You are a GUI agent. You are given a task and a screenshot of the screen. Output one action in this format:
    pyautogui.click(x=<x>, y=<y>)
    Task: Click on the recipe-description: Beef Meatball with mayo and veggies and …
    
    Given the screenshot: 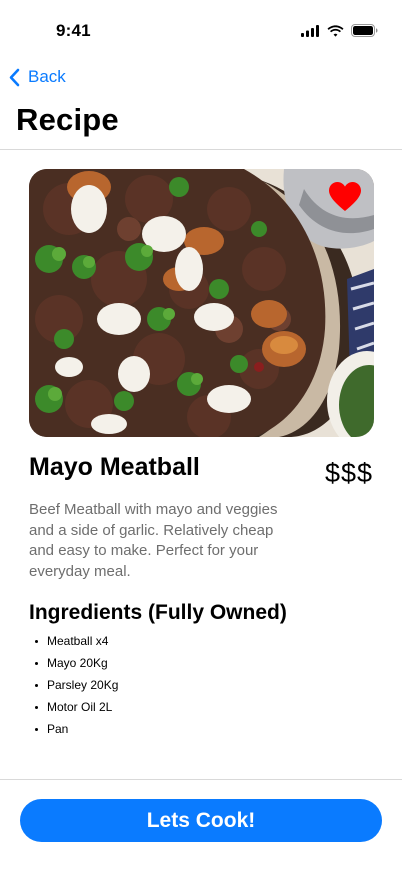 What is the action you would take?
    pyautogui.click(x=153, y=540)
    